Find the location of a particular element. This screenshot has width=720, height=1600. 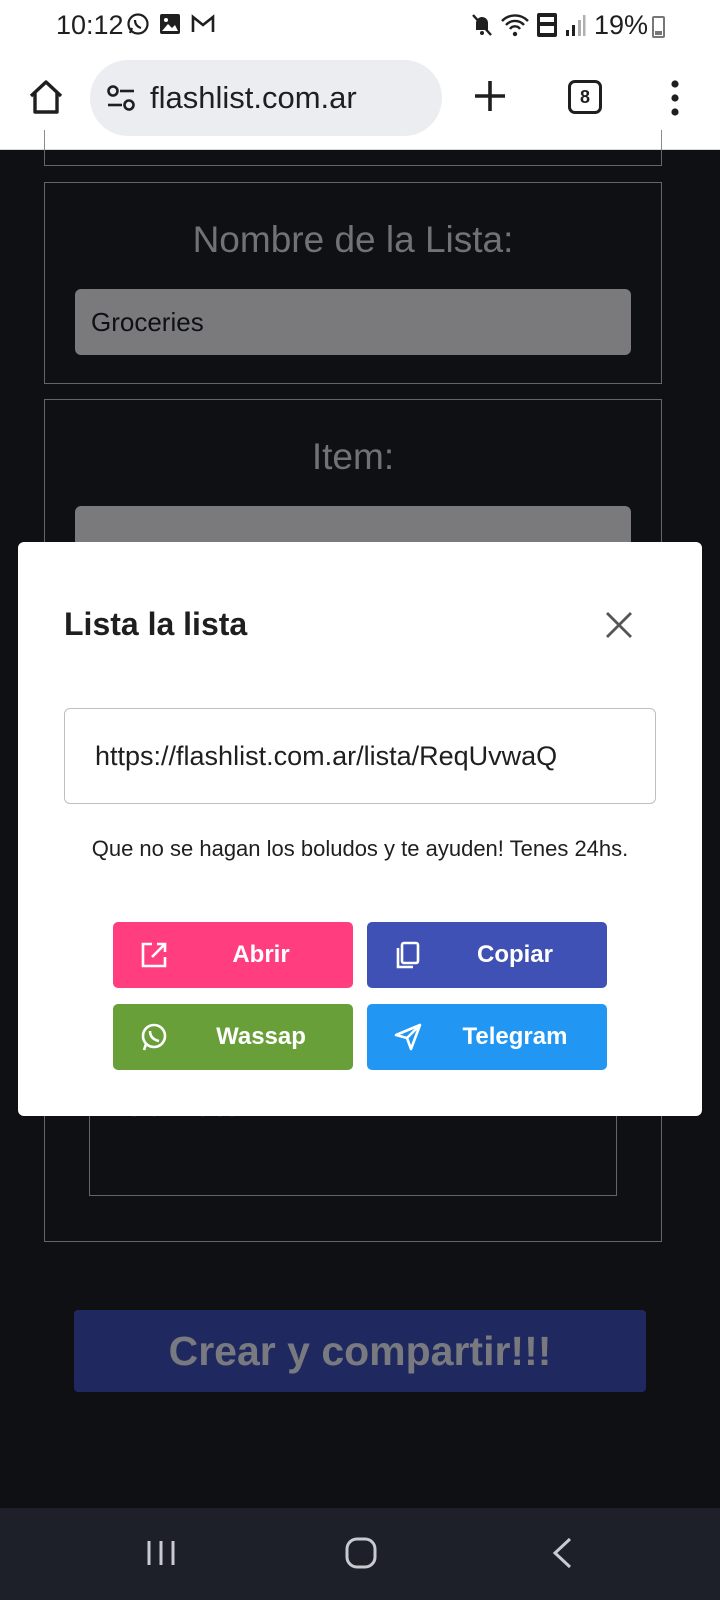

open-button-label: Abrir is located at coordinates (261, 954).